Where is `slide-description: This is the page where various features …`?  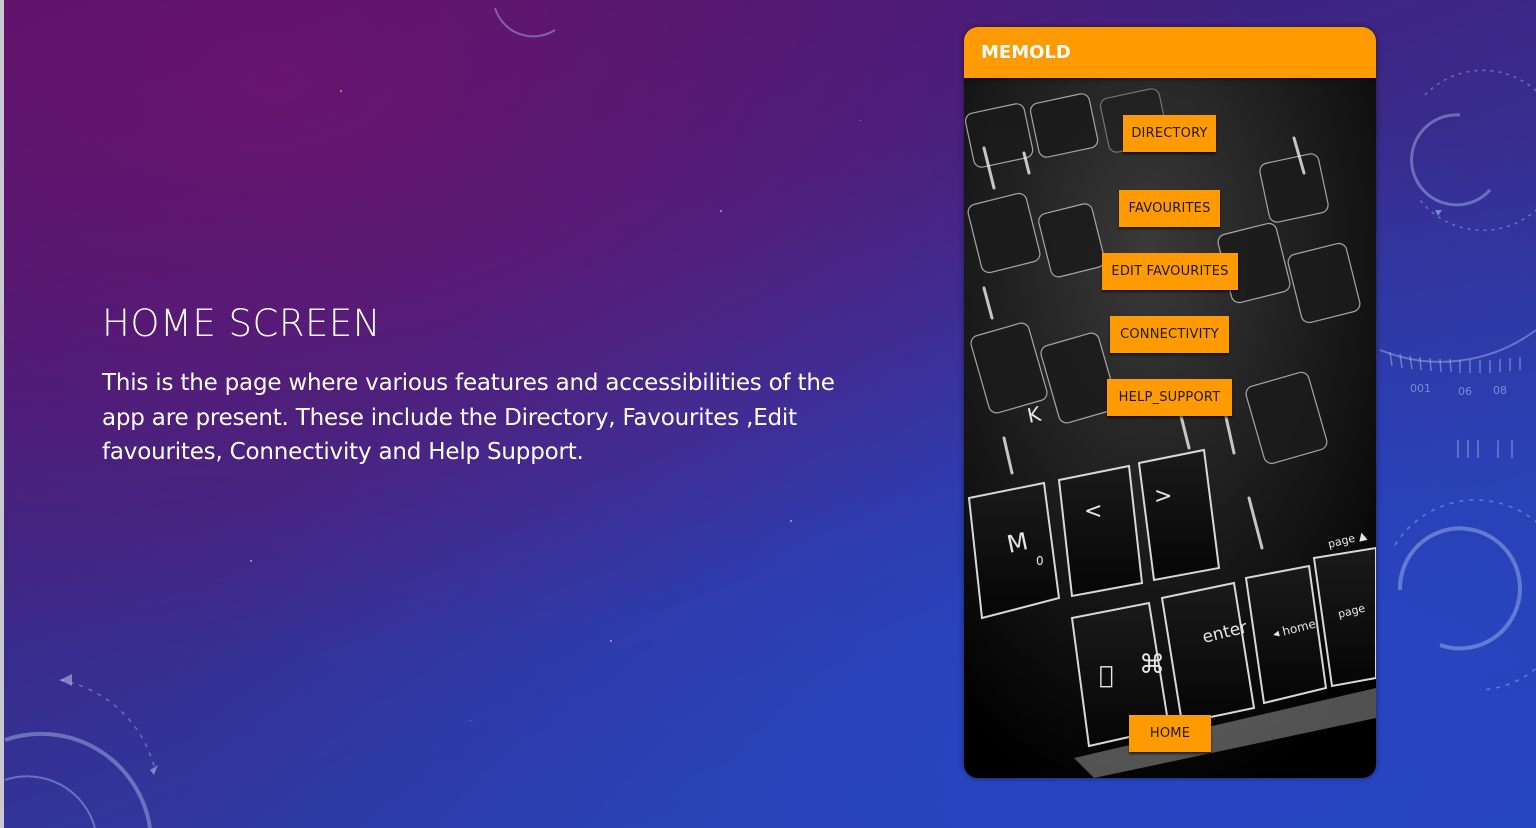 slide-description: This is the page where various features … is located at coordinates (468, 417).